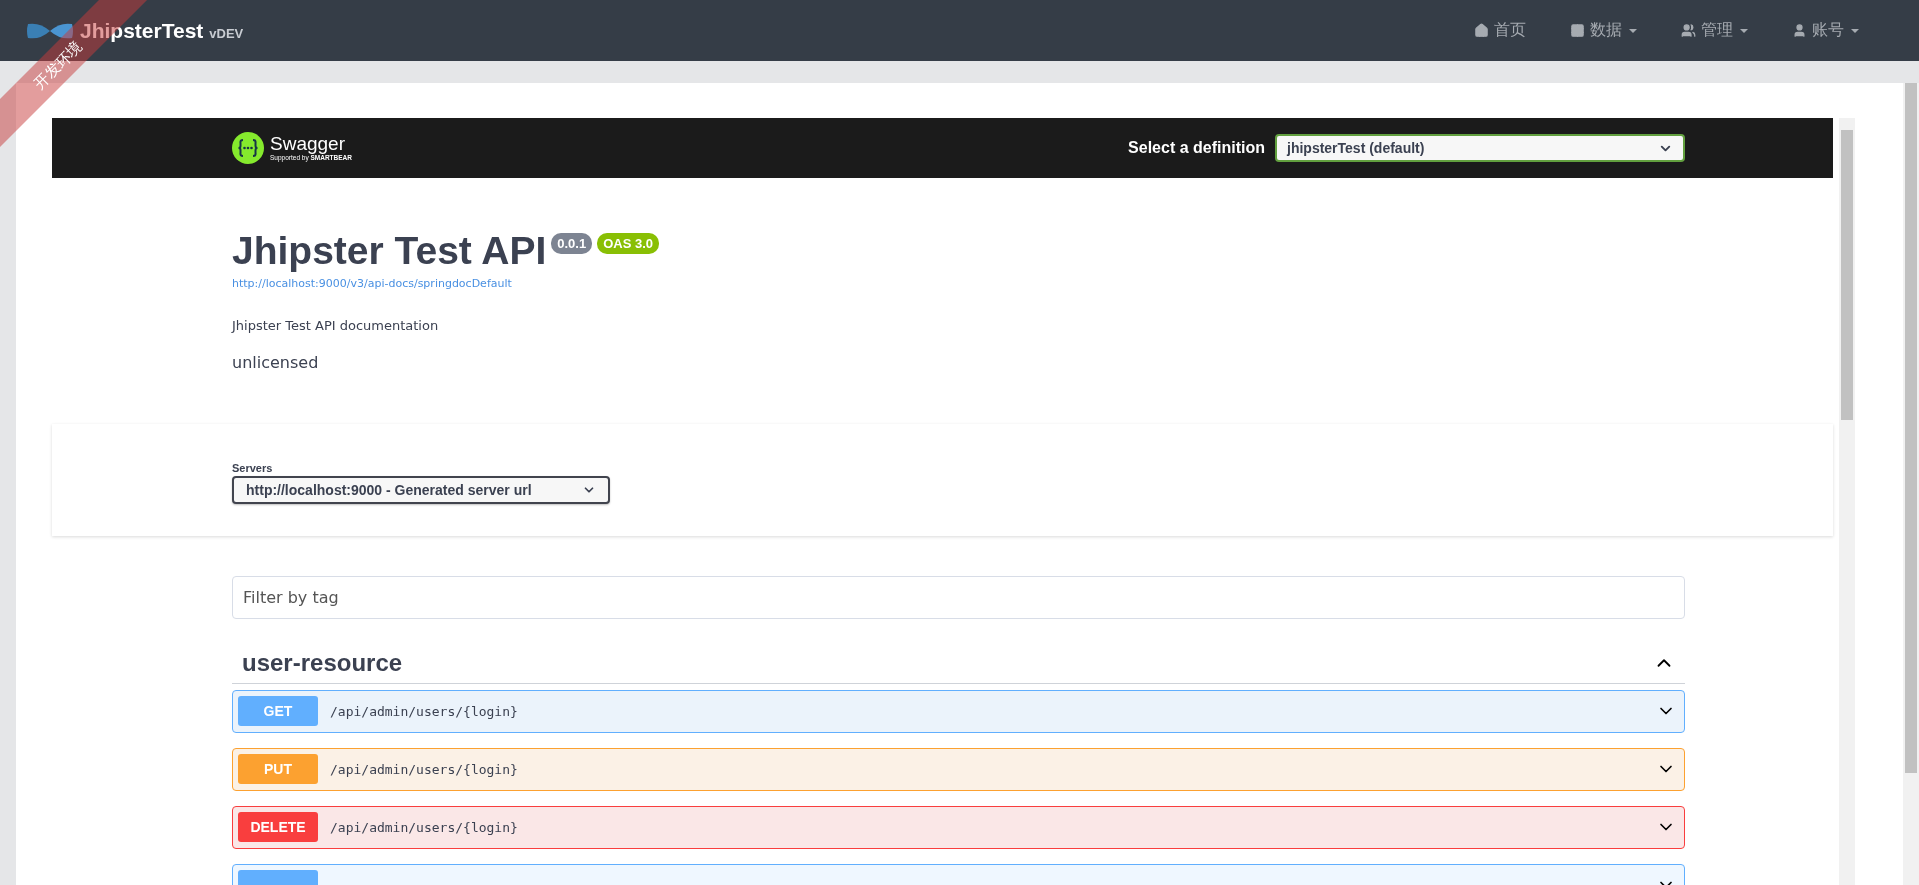  I want to click on servers-label: Servers, so click(253, 467).